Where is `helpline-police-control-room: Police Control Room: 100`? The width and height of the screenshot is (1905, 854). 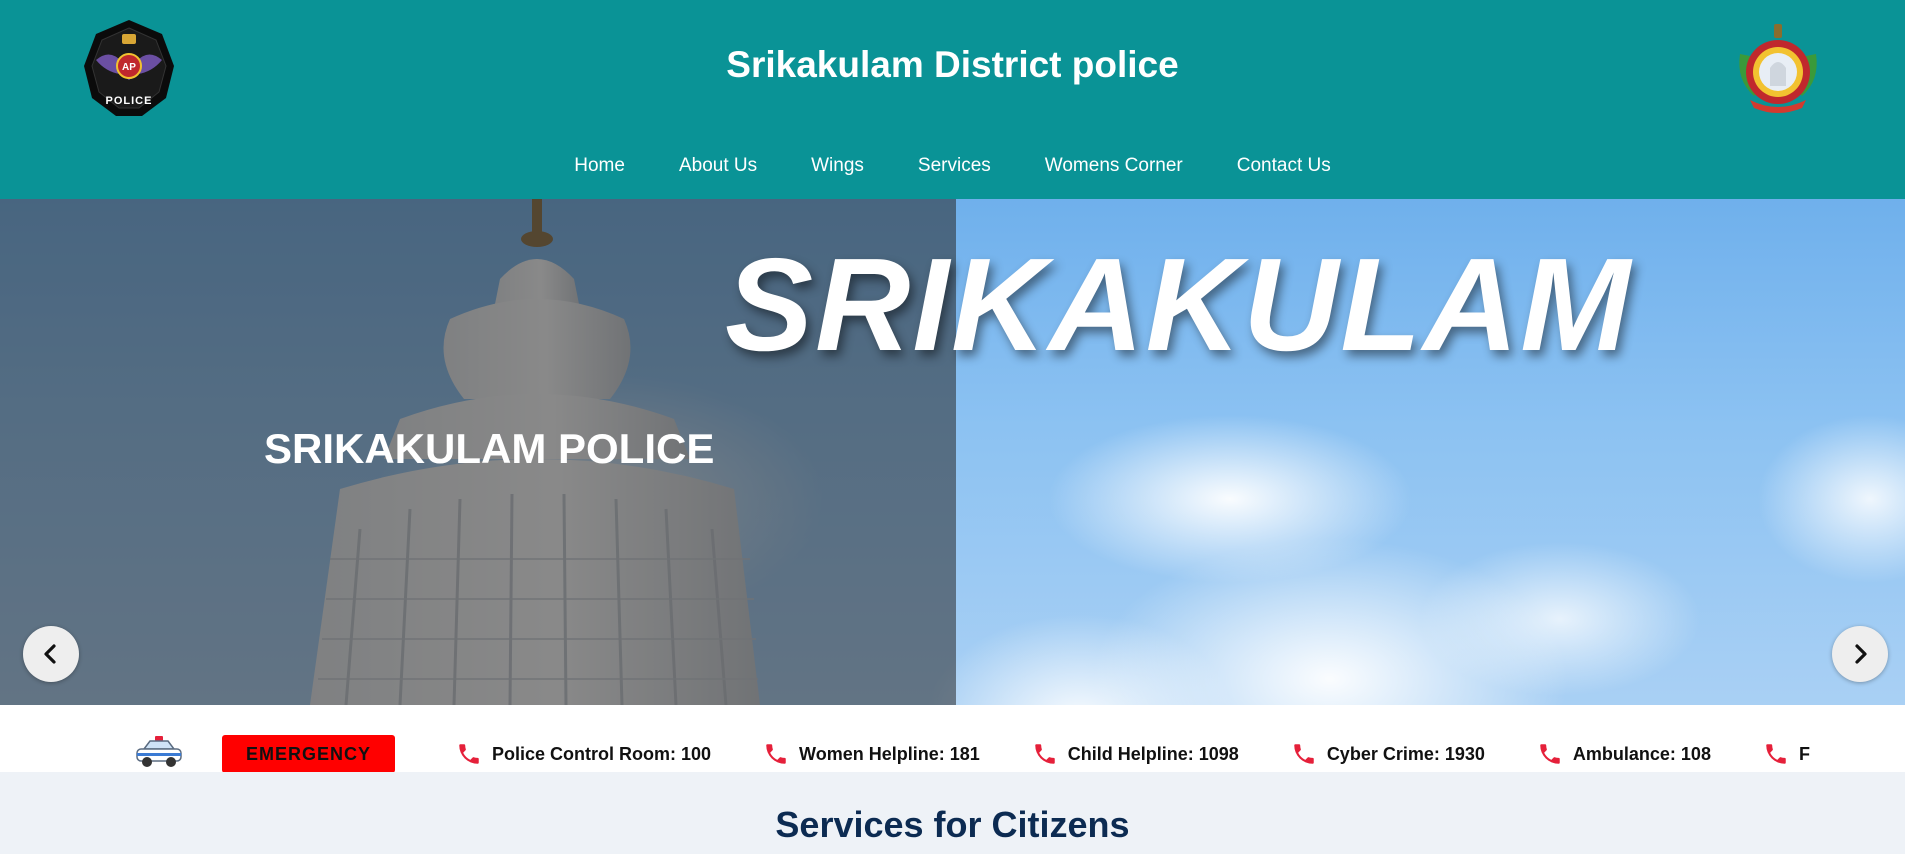 helpline-police-control-room: Police Control Room: 100 is located at coordinates (583, 754).